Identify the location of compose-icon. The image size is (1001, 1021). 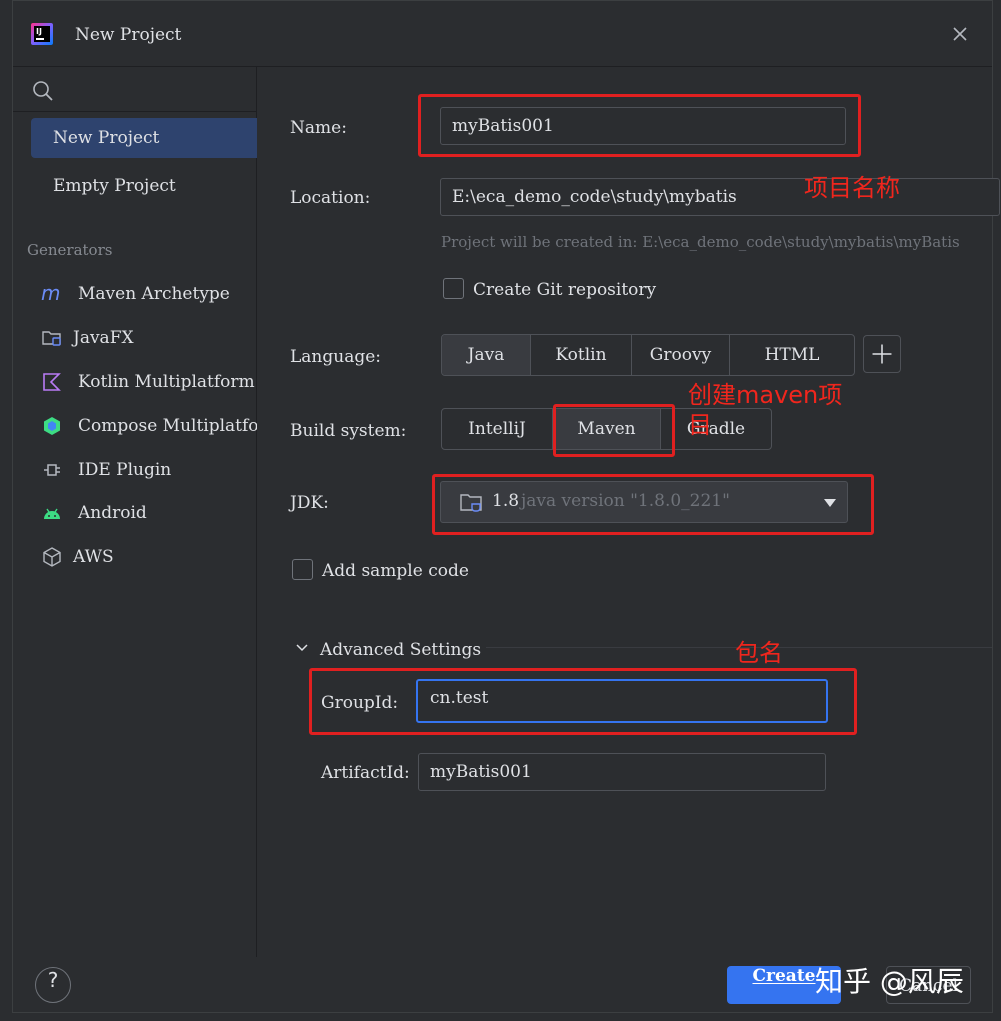
(52, 426).